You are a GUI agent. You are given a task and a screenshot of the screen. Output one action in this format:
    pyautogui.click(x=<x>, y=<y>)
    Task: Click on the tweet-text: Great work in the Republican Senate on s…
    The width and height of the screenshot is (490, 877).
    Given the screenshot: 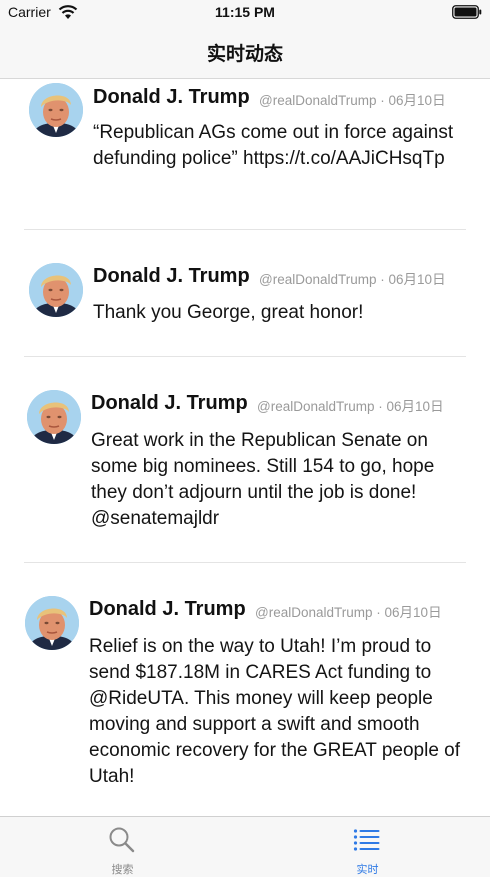 What is the action you would take?
    pyautogui.click(x=263, y=479)
    